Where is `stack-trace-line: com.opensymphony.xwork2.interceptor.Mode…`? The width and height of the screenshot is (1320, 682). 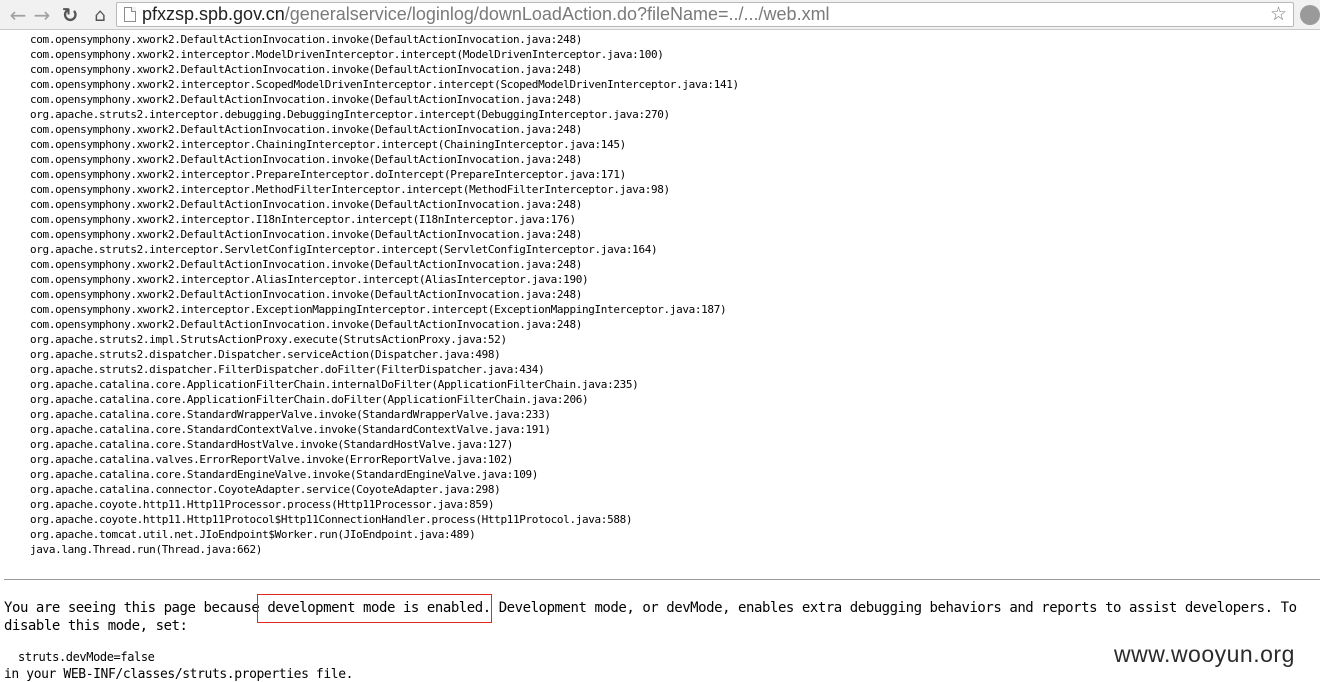 stack-trace-line: com.opensymphony.xwork2.interceptor.Mode… is located at coordinates (347, 54).